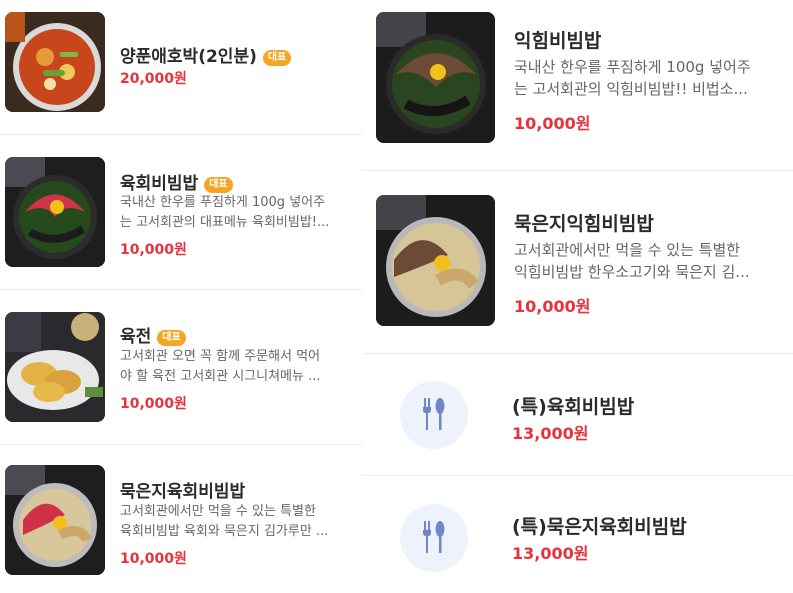  I want to click on menu-item-special-yukhoe-bibimbap: (특)육회비빔밥 13,000원, so click(577, 414).